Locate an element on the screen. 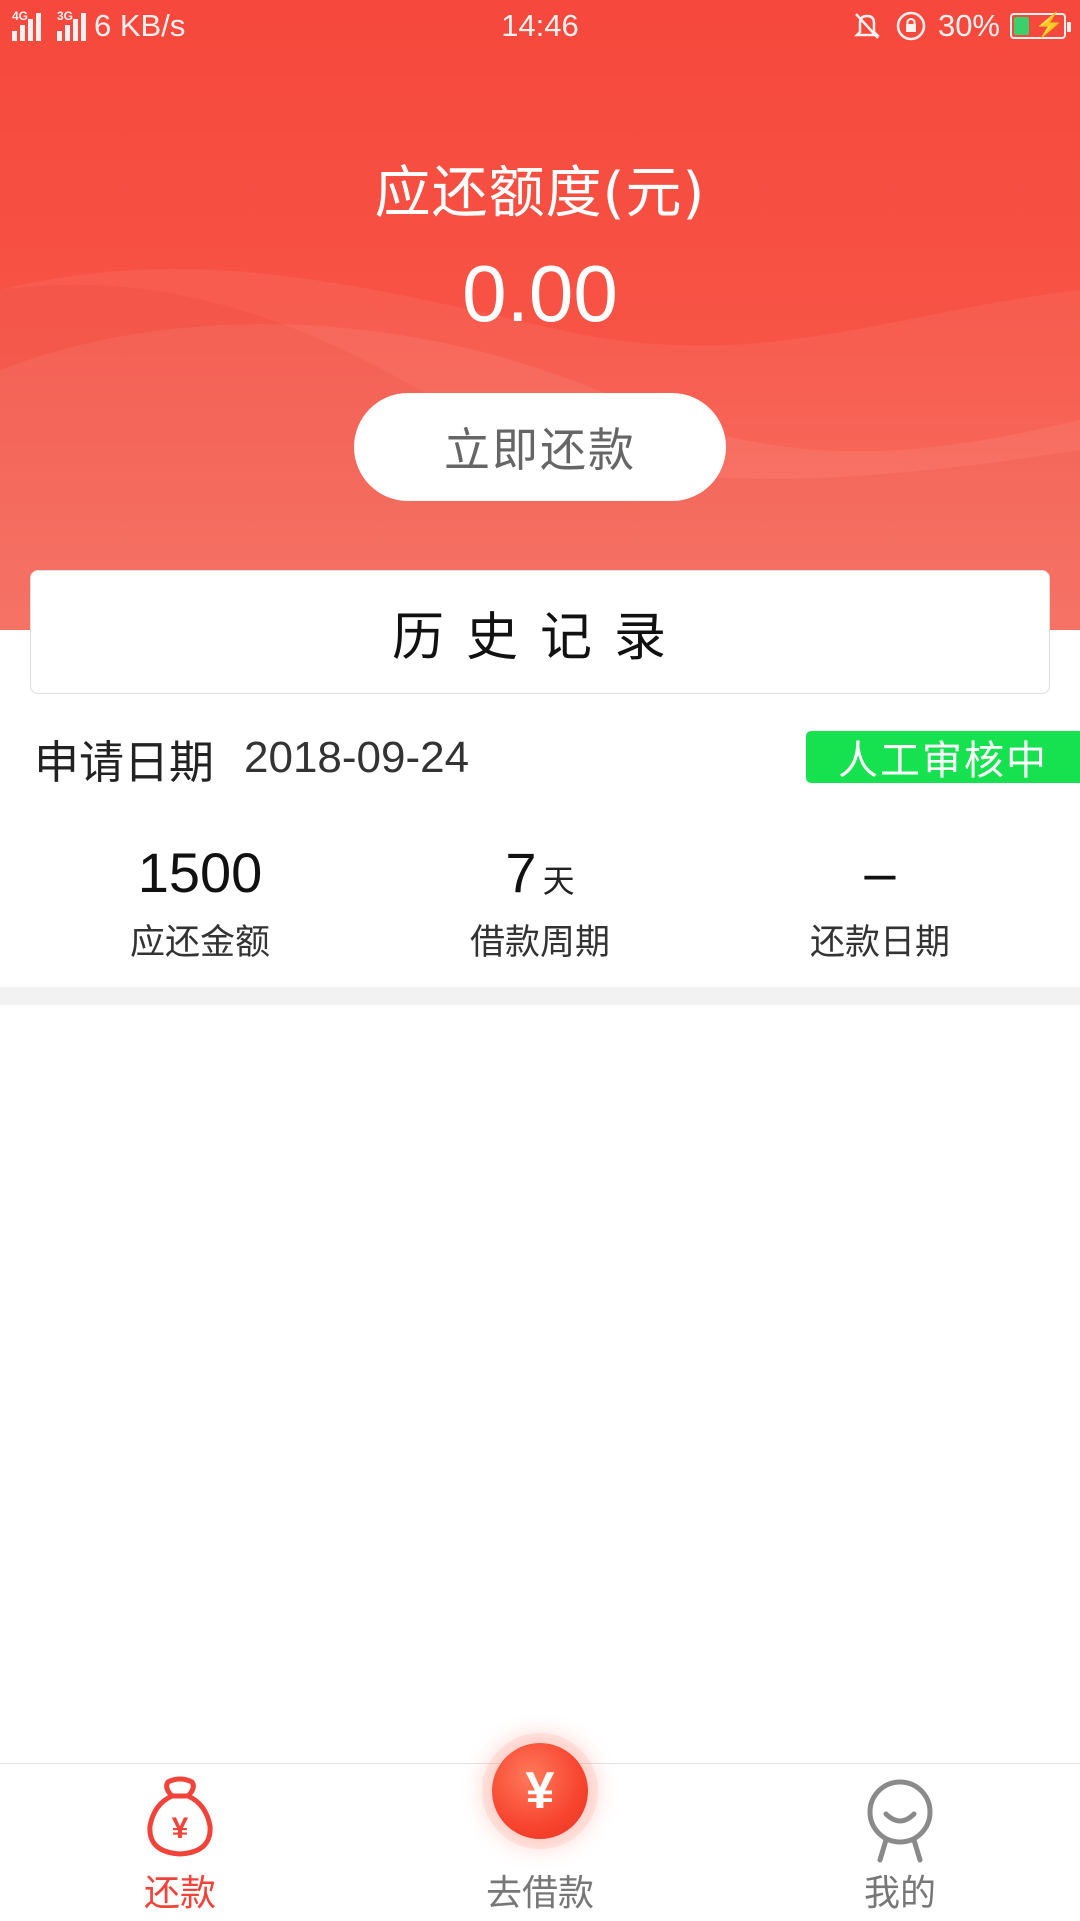 Image resolution: width=1080 pixels, height=1921 pixels. money-bag-icon: ¥ is located at coordinates (180, 1816).